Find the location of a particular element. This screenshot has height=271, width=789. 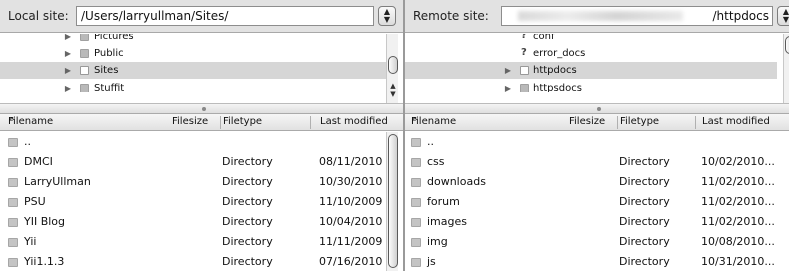

tree-item-label: Pictures is located at coordinates (114, 38).